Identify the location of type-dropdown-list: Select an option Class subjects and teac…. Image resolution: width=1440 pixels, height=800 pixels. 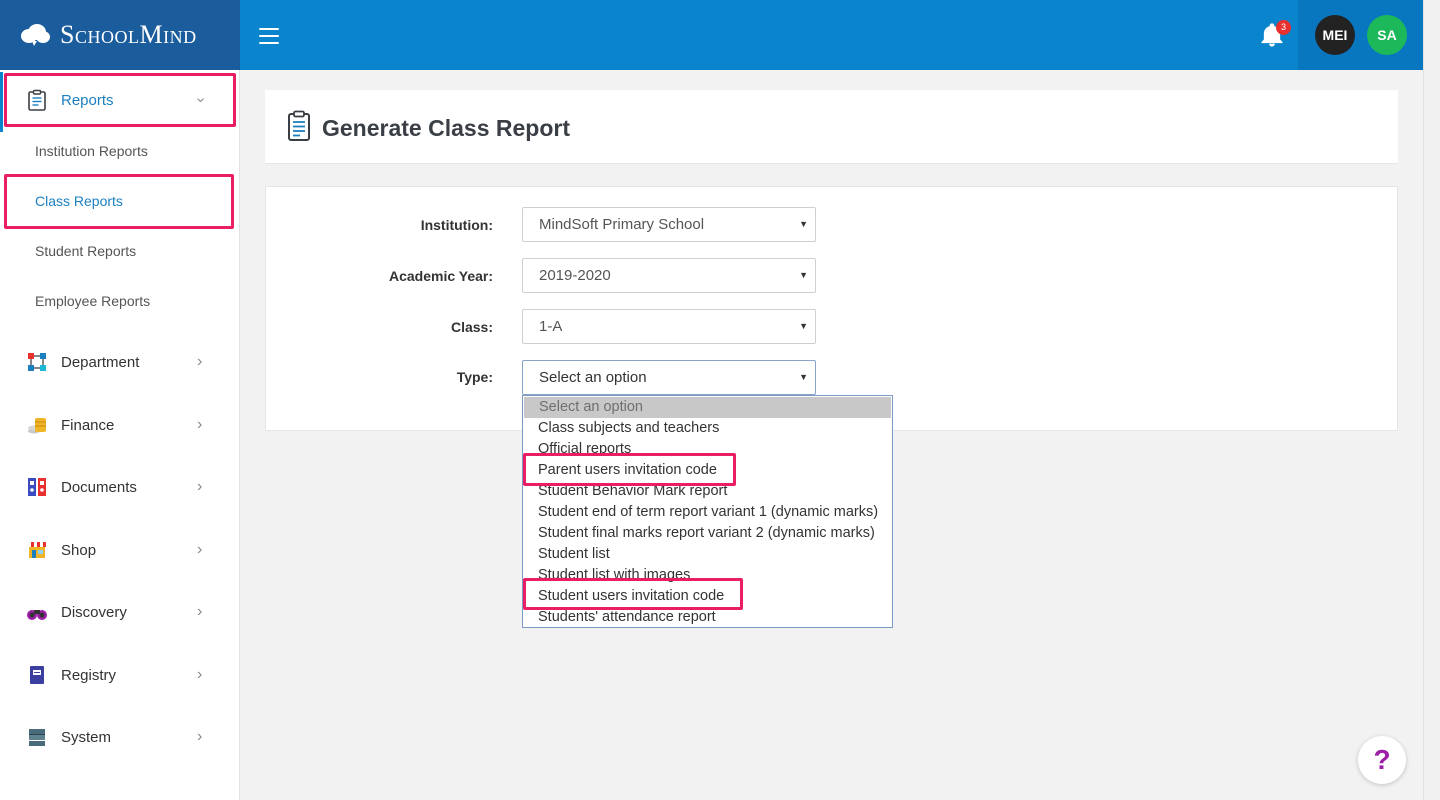
(707, 511).